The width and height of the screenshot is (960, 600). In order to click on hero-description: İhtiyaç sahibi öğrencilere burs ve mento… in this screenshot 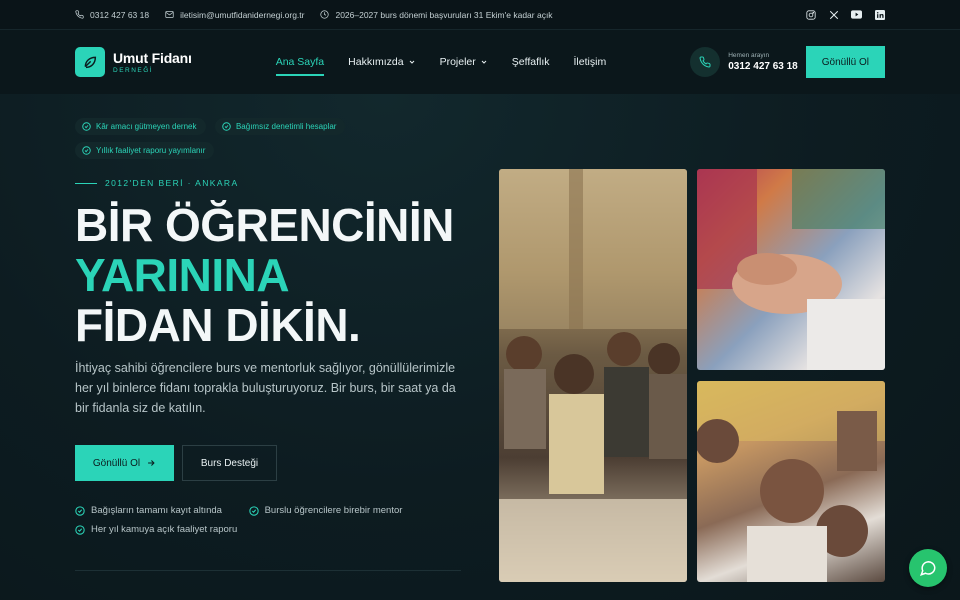, I will do `click(265, 388)`.